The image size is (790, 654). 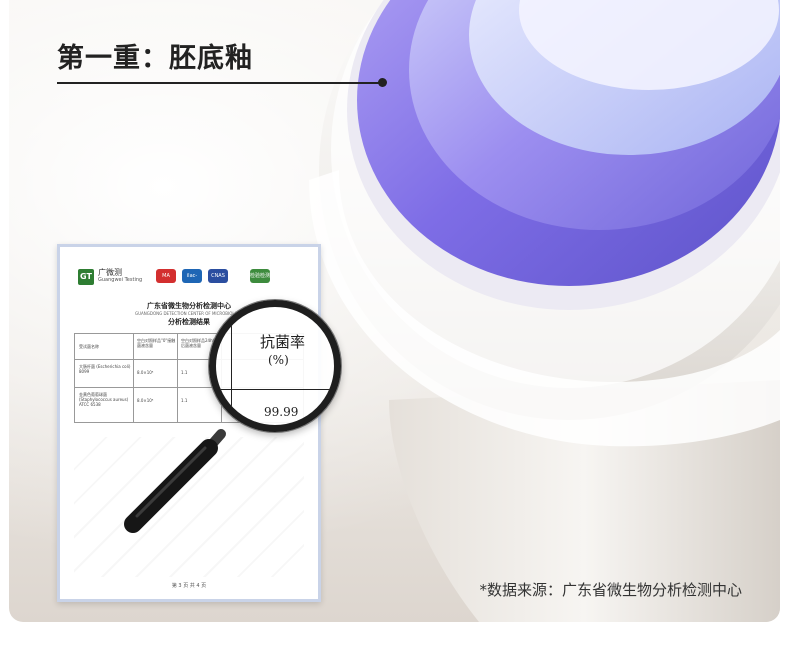 What do you see at coordinates (283, 342) in the screenshot?
I see `lens-header-label: 抗菌率` at bounding box center [283, 342].